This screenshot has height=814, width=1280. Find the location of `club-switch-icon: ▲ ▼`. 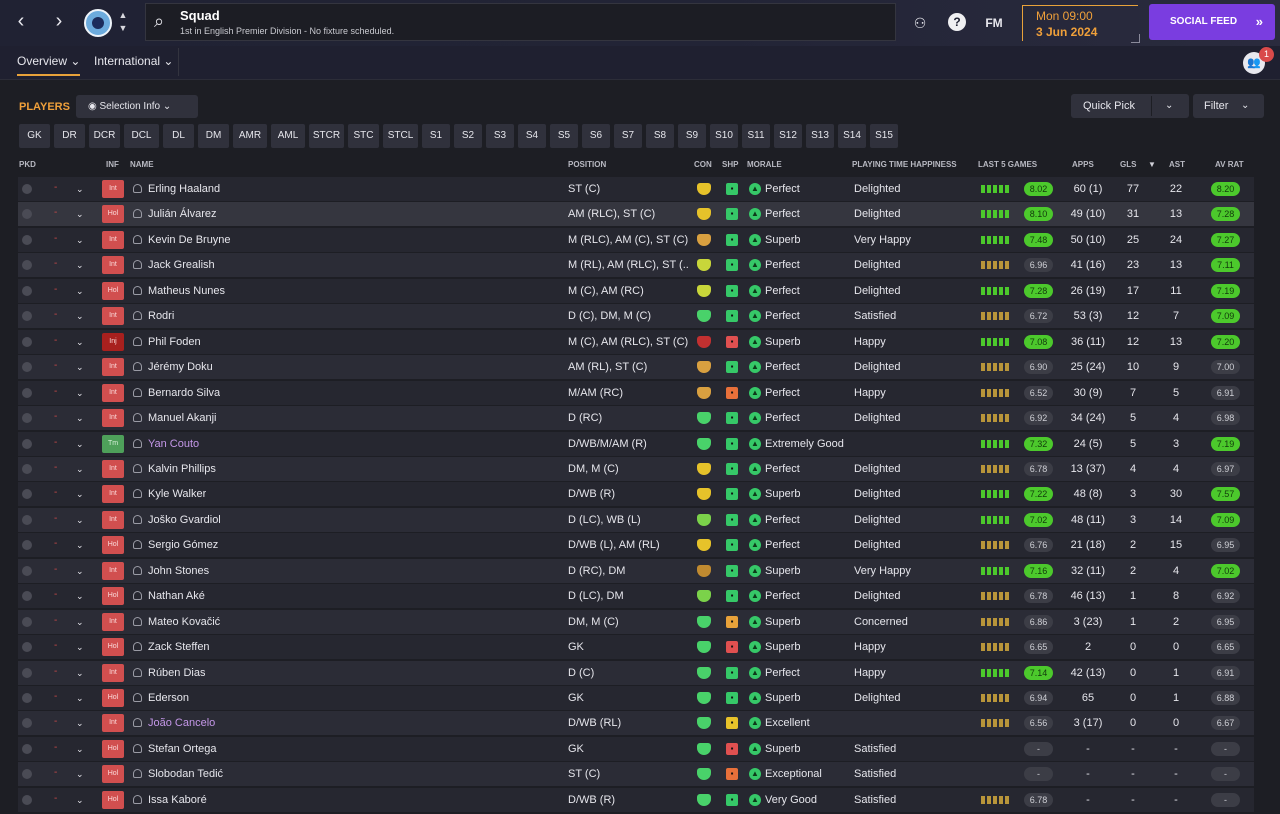

club-switch-icon: ▲ ▼ is located at coordinates (123, 23).